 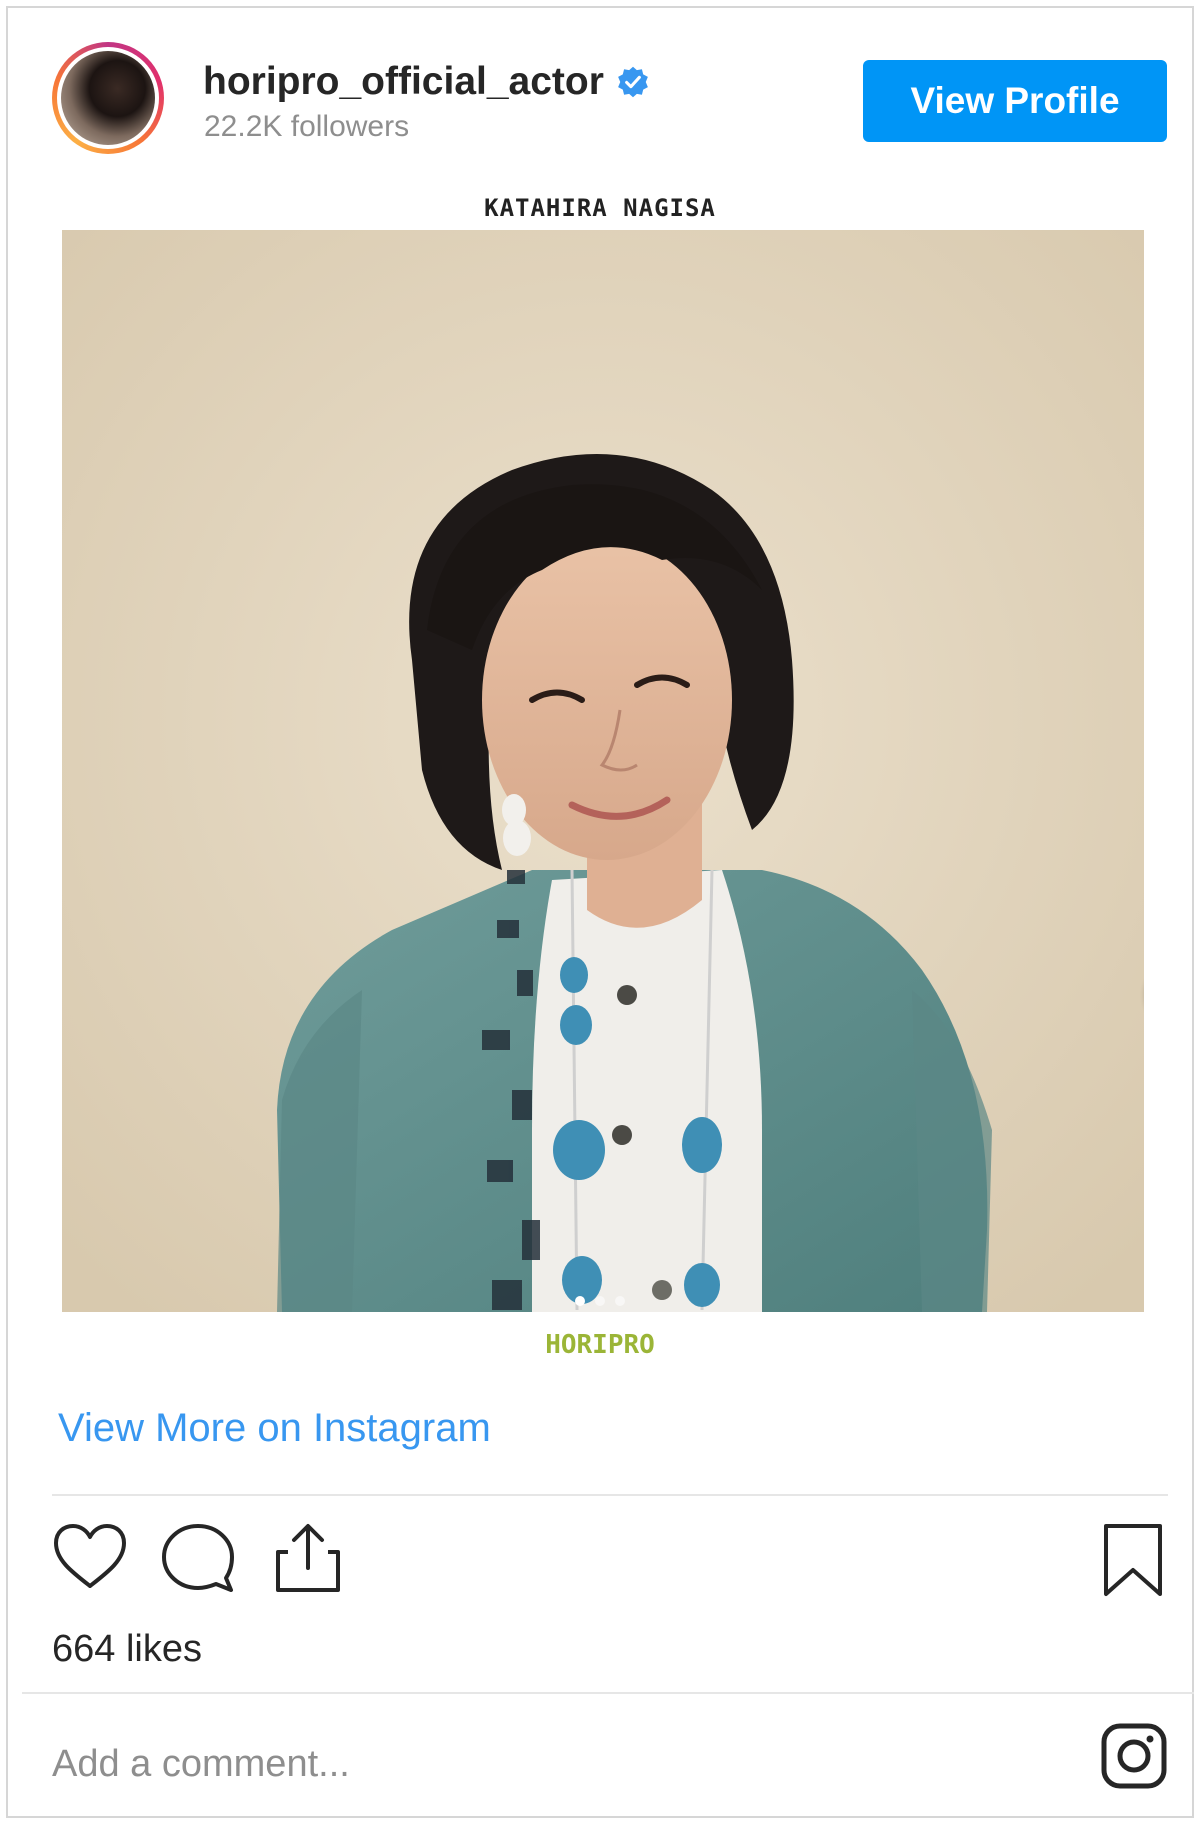 I want to click on profile-avatar, so click(x=108, y=98).